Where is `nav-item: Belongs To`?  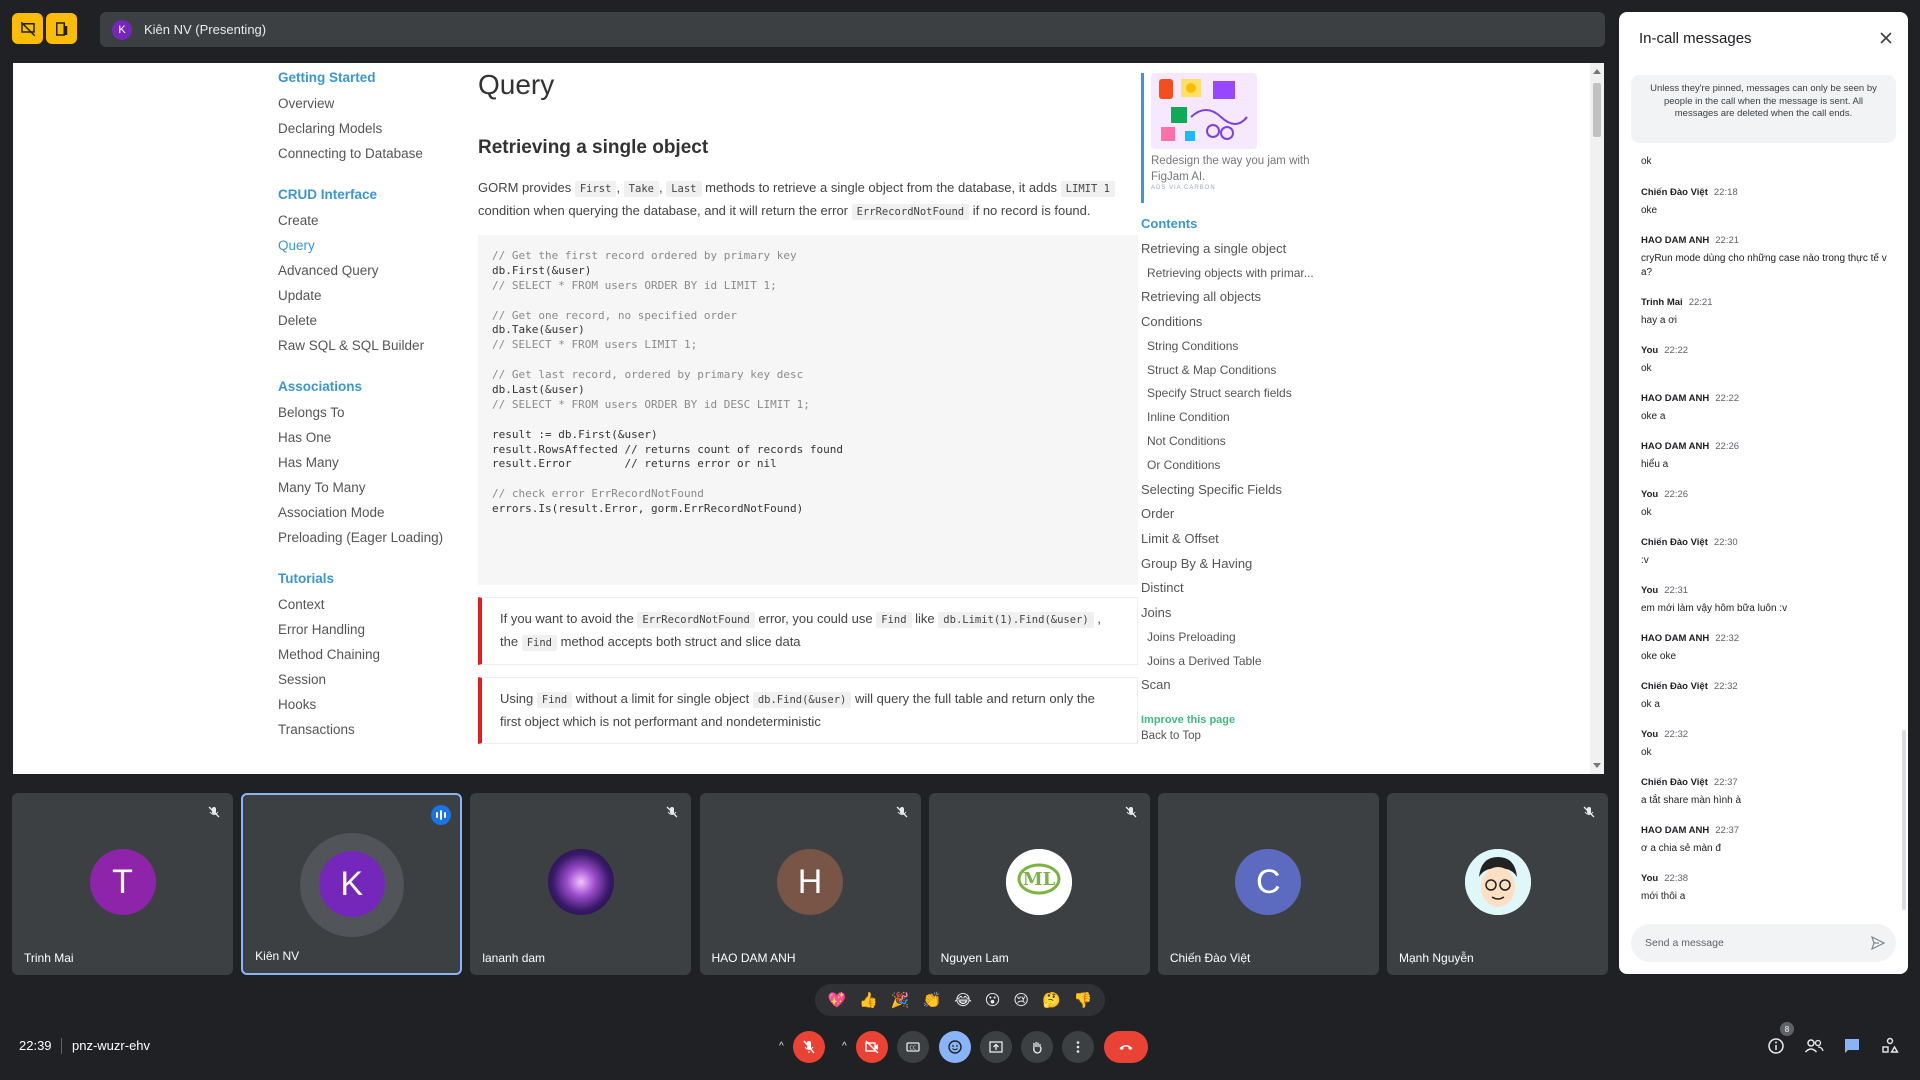
nav-item: Belongs To is located at coordinates (368, 412).